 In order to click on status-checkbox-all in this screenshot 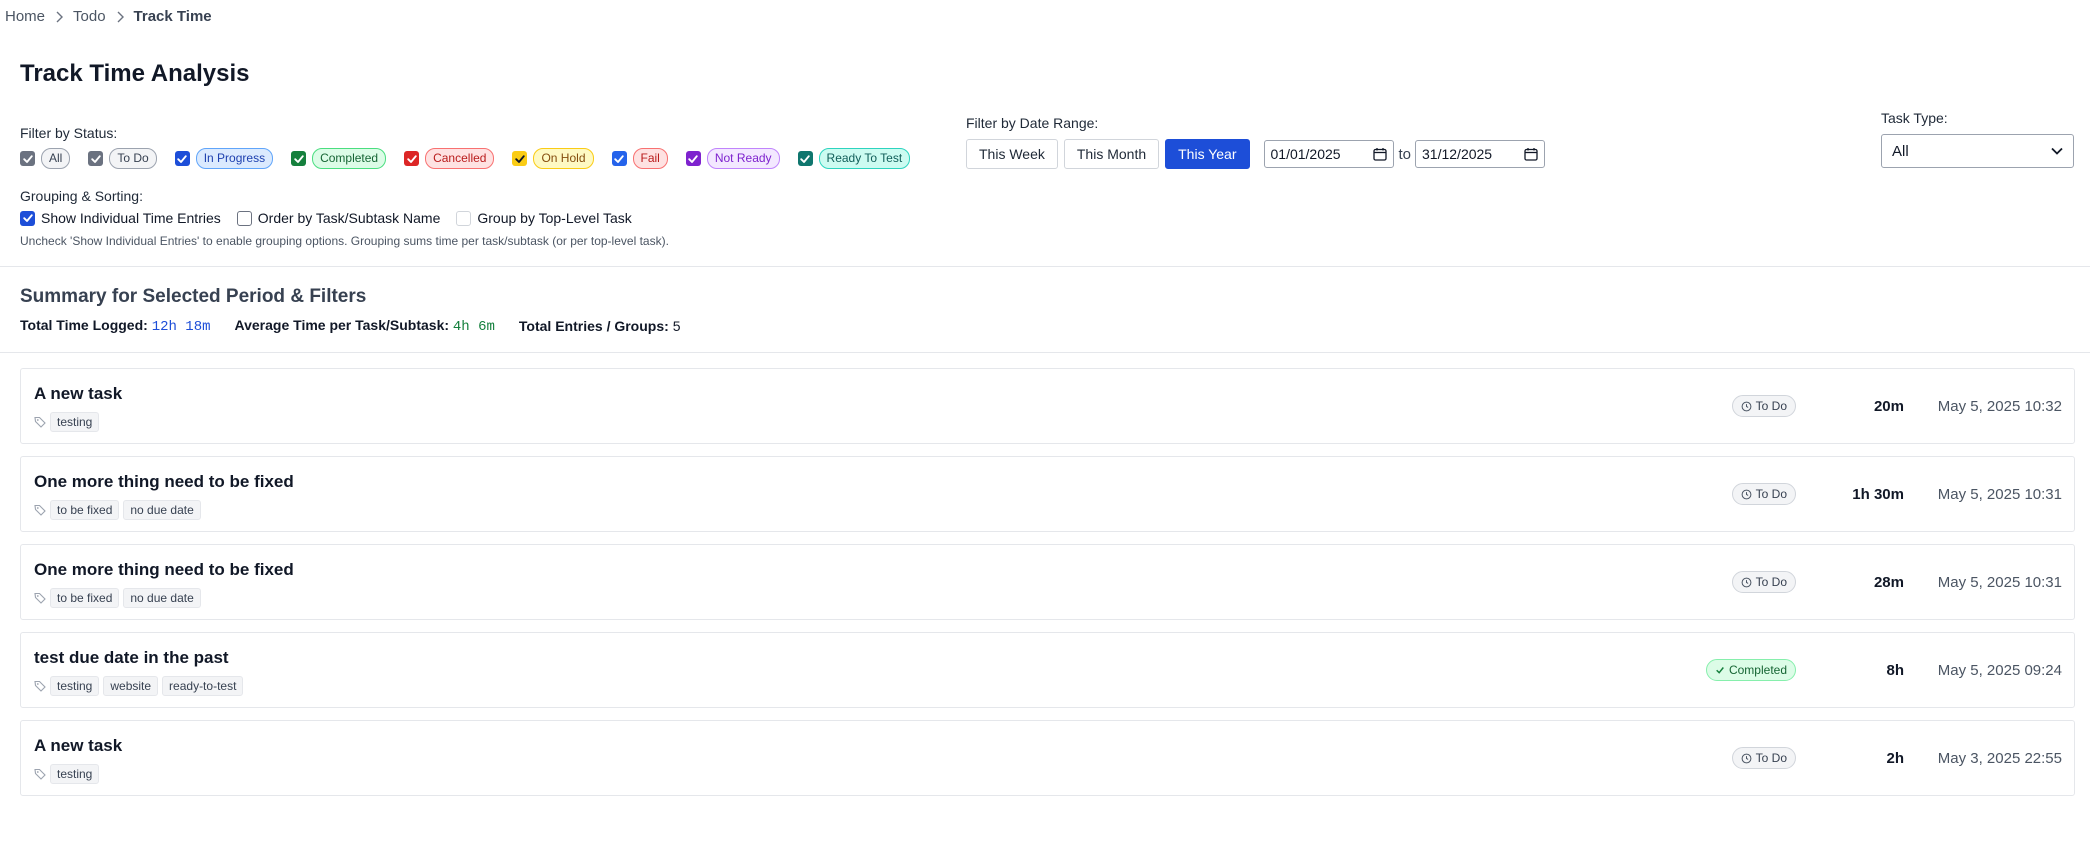, I will do `click(27, 158)`.